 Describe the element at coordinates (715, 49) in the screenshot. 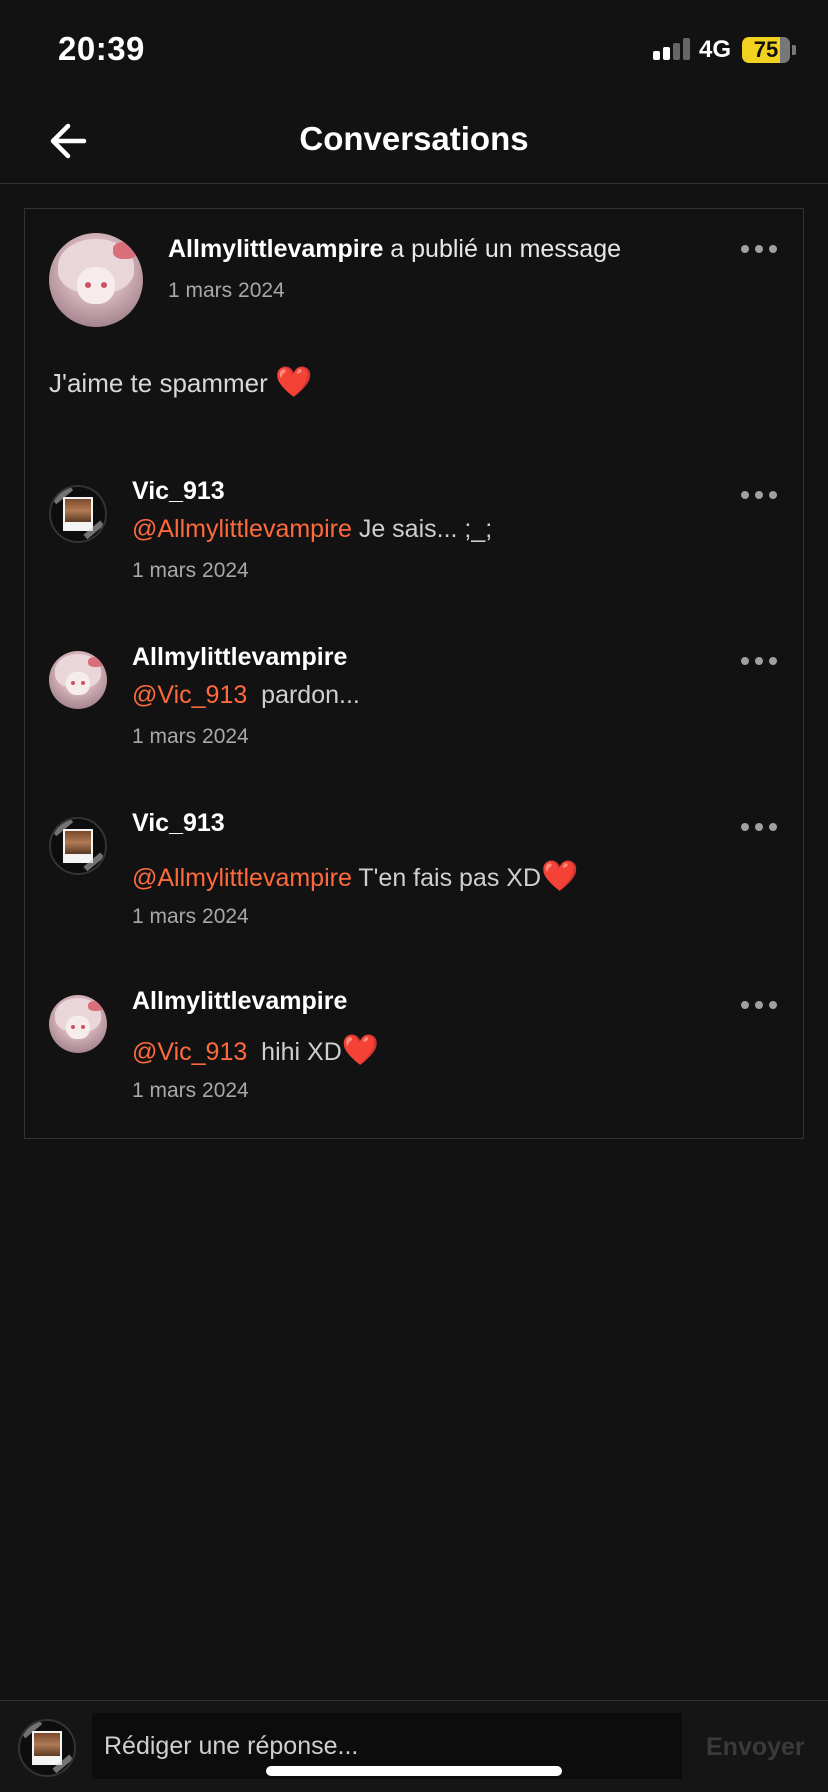

I see `network-type: 4G` at that location.